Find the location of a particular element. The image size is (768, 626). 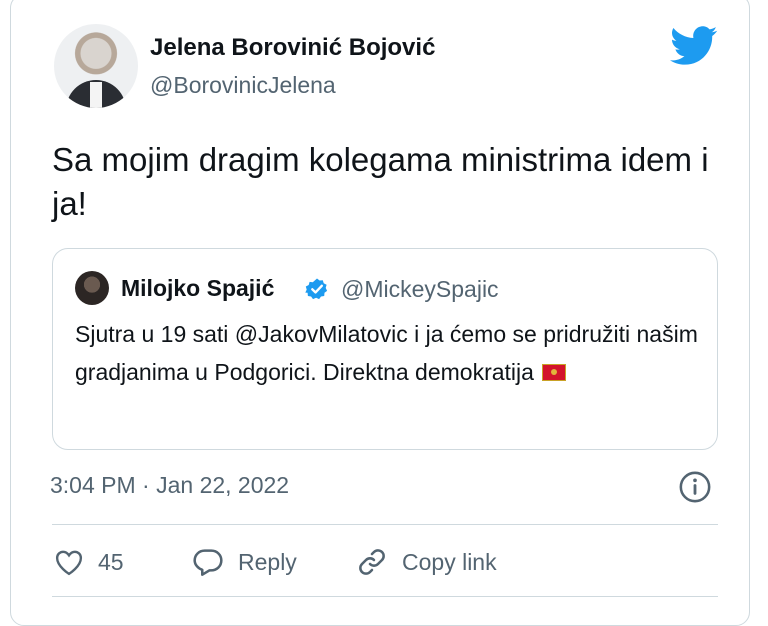

copy-link-label: Copy link is located at coordinates (449, 561).